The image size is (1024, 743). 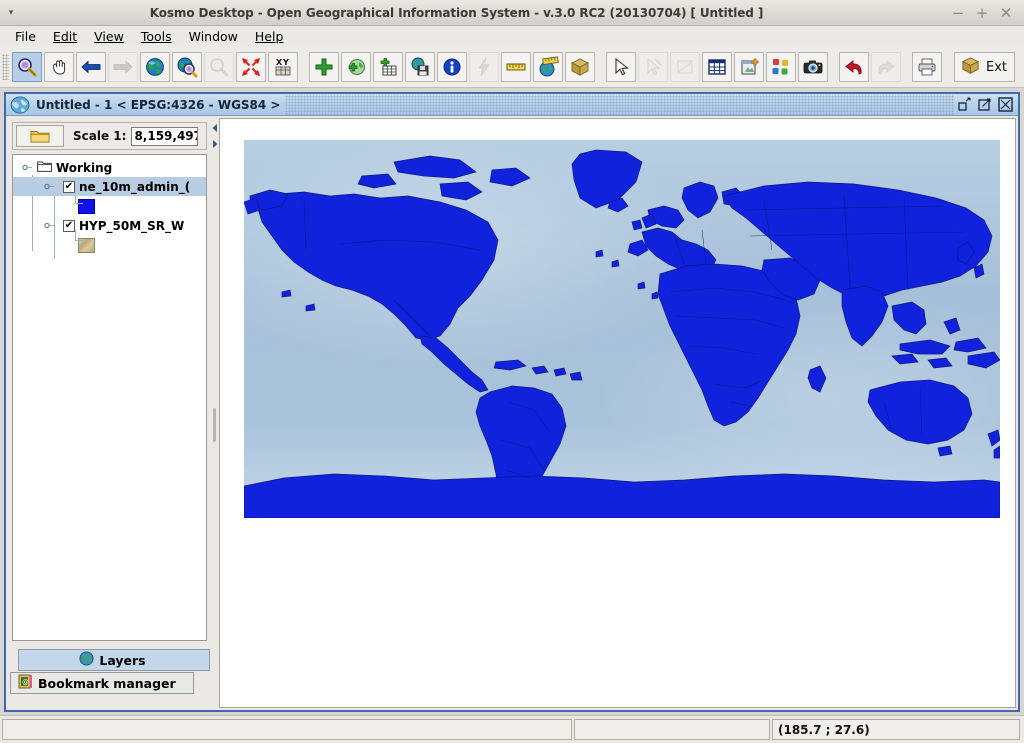 I want to click on internal-frame-controls, so click(x=988, y=104).